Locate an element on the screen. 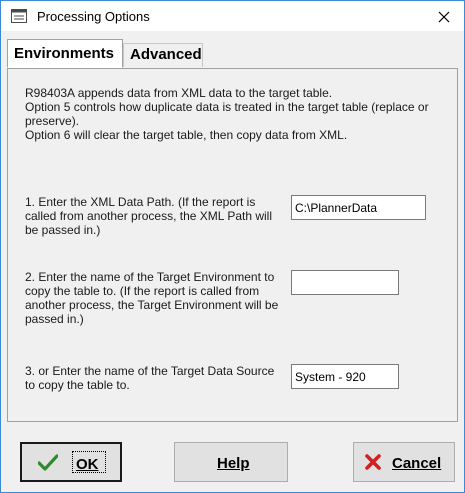 Image resolution: width=465 pixels, height=493 pixels. cancel-label: Cancel is located at coordinates (417, 463).